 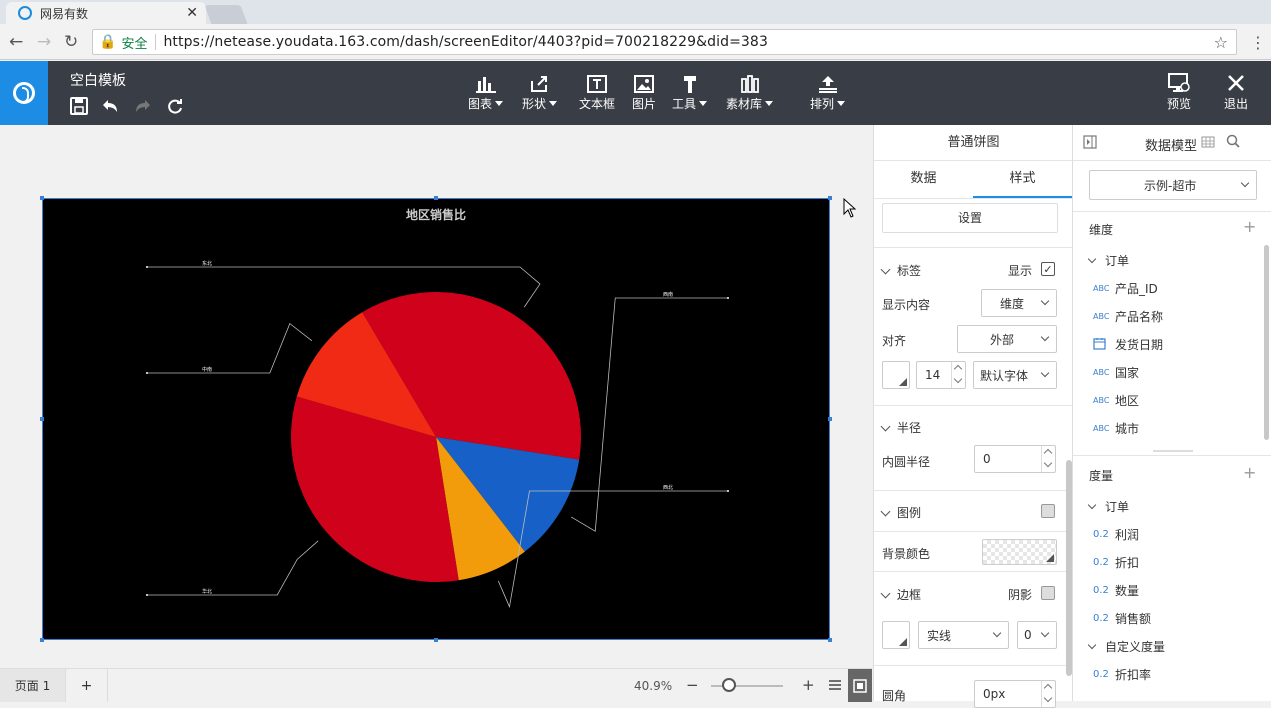 I want to click on dataset-select: 示例-超市, so click(x=1173, y=185).